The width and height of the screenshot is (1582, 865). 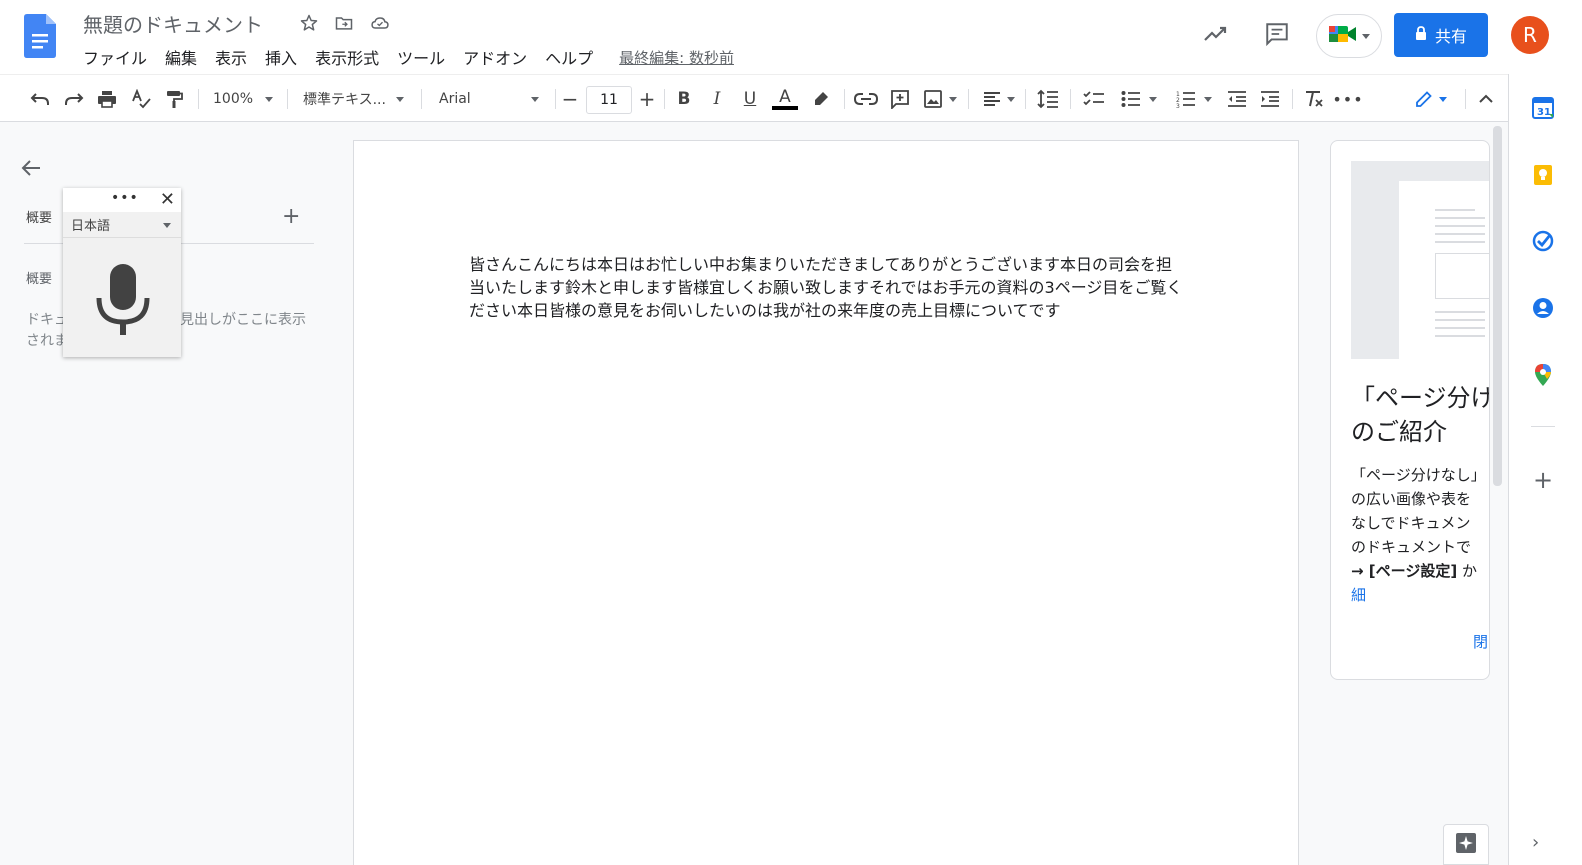 What do you see at coordinates (74, 99) in the screenshot?
I see `redo-icon` at bounding box center [74, 99].